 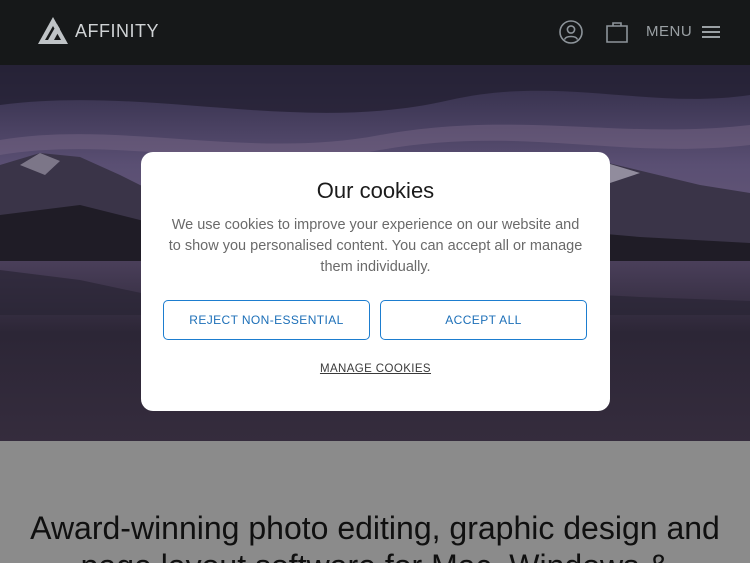 What do you see at coordinates (53, 30) in the screenshot?
I see `affinity-triangle-logo` at bounding box center [53, 30].